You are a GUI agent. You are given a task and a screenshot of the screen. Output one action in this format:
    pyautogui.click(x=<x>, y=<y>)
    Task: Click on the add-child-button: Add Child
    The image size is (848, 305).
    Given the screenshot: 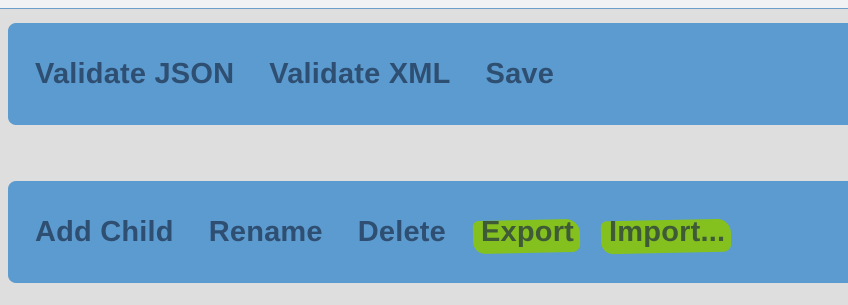 What is the action you would take?
    pyautogui.click(x=104, y=232)
    